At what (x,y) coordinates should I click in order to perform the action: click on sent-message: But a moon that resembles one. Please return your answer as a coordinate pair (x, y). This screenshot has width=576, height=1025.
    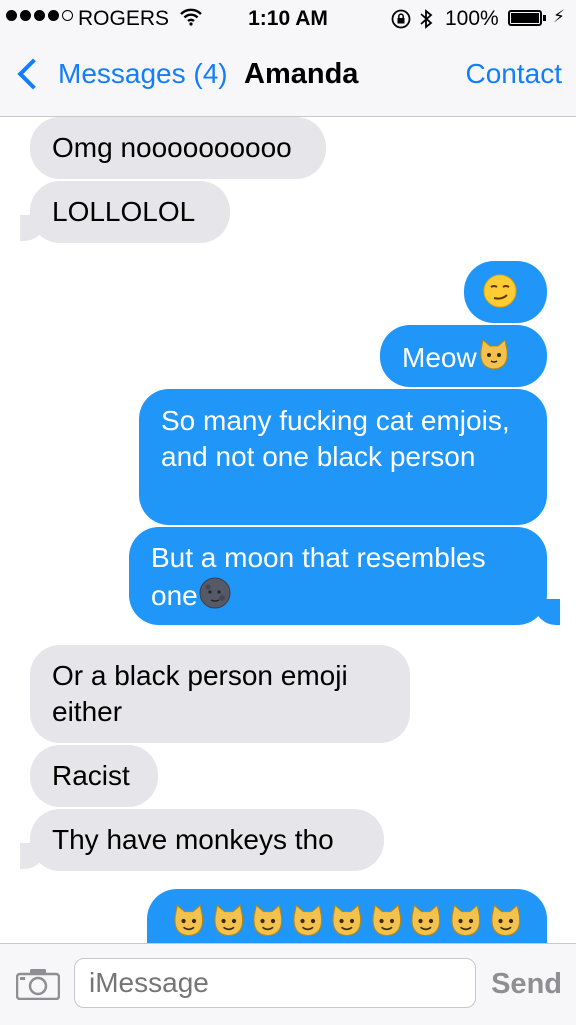
    Looking at the image, I should click on (338, 576).